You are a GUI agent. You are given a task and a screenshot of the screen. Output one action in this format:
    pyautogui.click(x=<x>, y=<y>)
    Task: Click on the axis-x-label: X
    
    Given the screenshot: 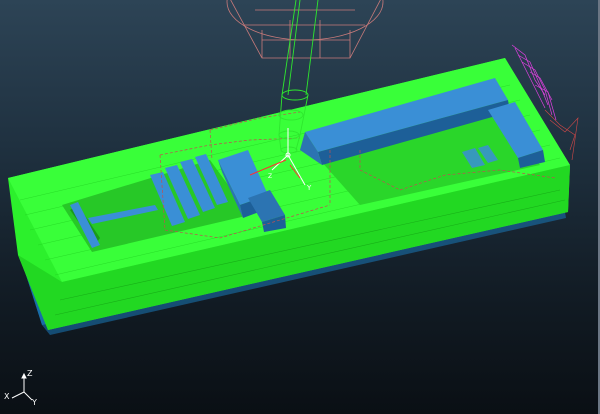 What is the action you would take?
    pyautogui.click(x=7, y=396)
    